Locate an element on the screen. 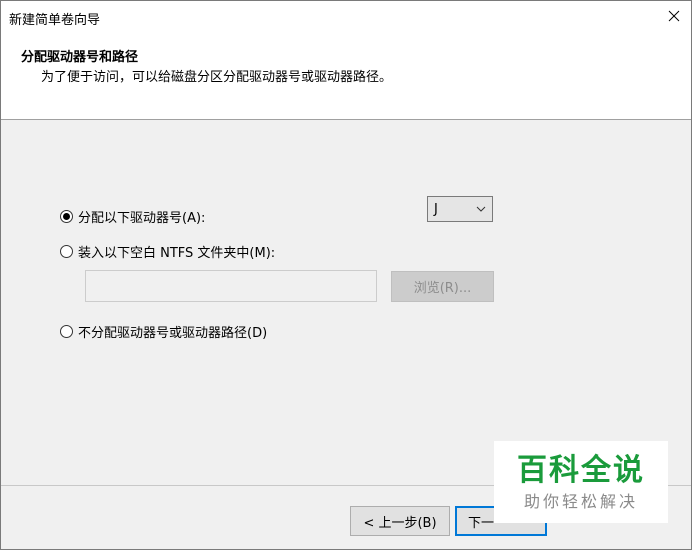 The image size is (692, 550). assign-letter-label: 分配以下驱动器号(A): is located at coordinates (142, 218).